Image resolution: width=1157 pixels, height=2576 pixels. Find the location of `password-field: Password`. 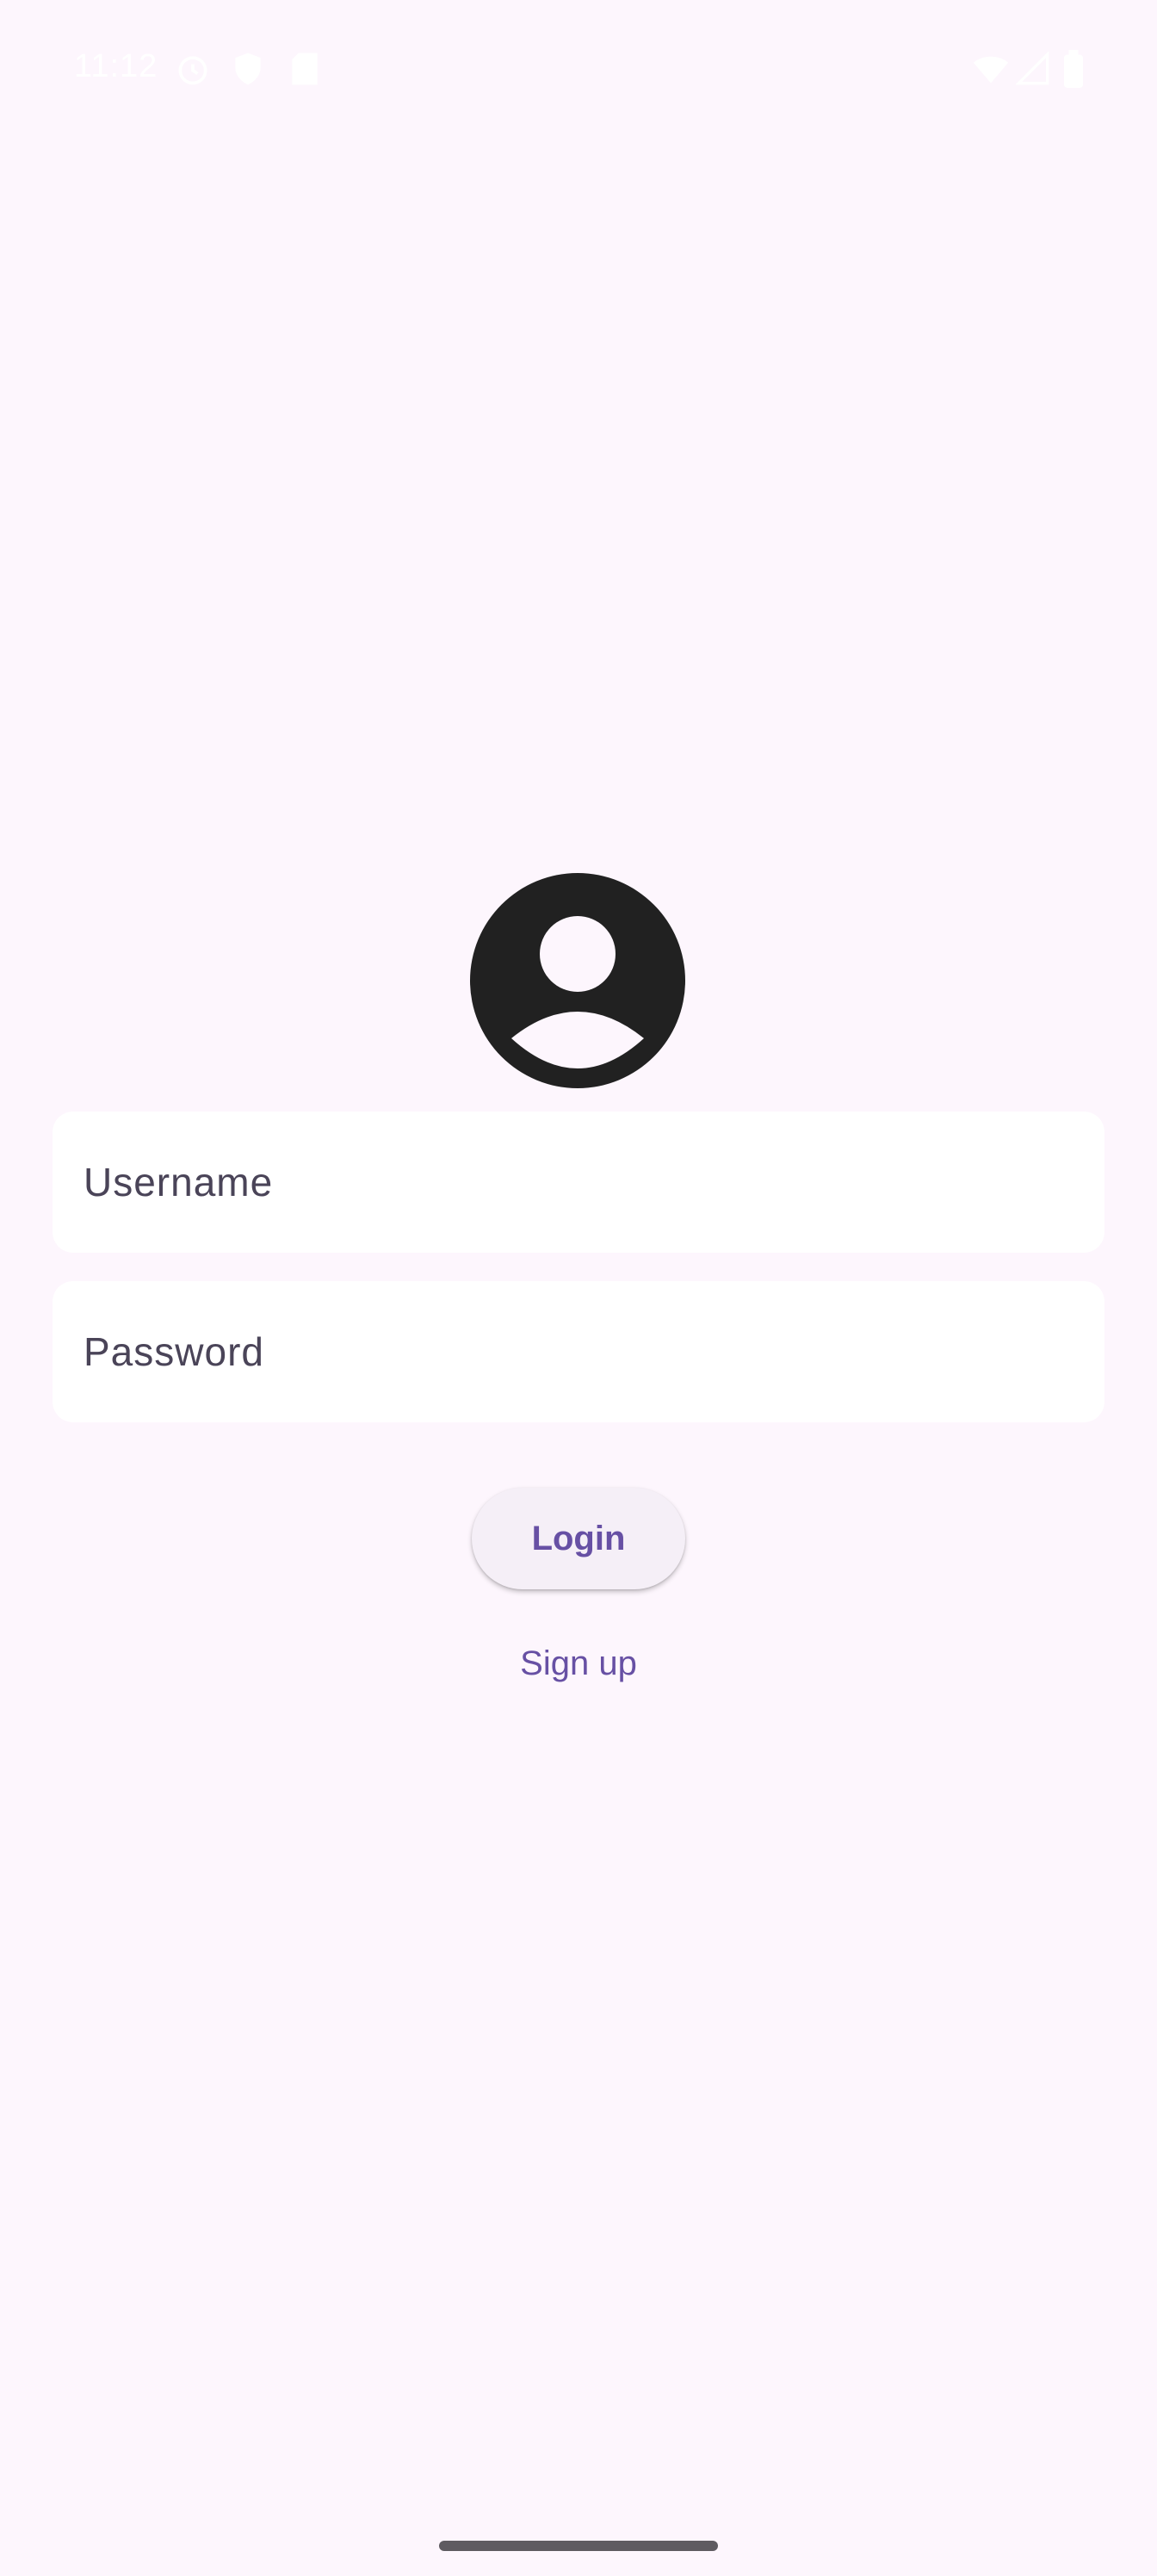

password-field: Password is located at coordinates (579, 1352).